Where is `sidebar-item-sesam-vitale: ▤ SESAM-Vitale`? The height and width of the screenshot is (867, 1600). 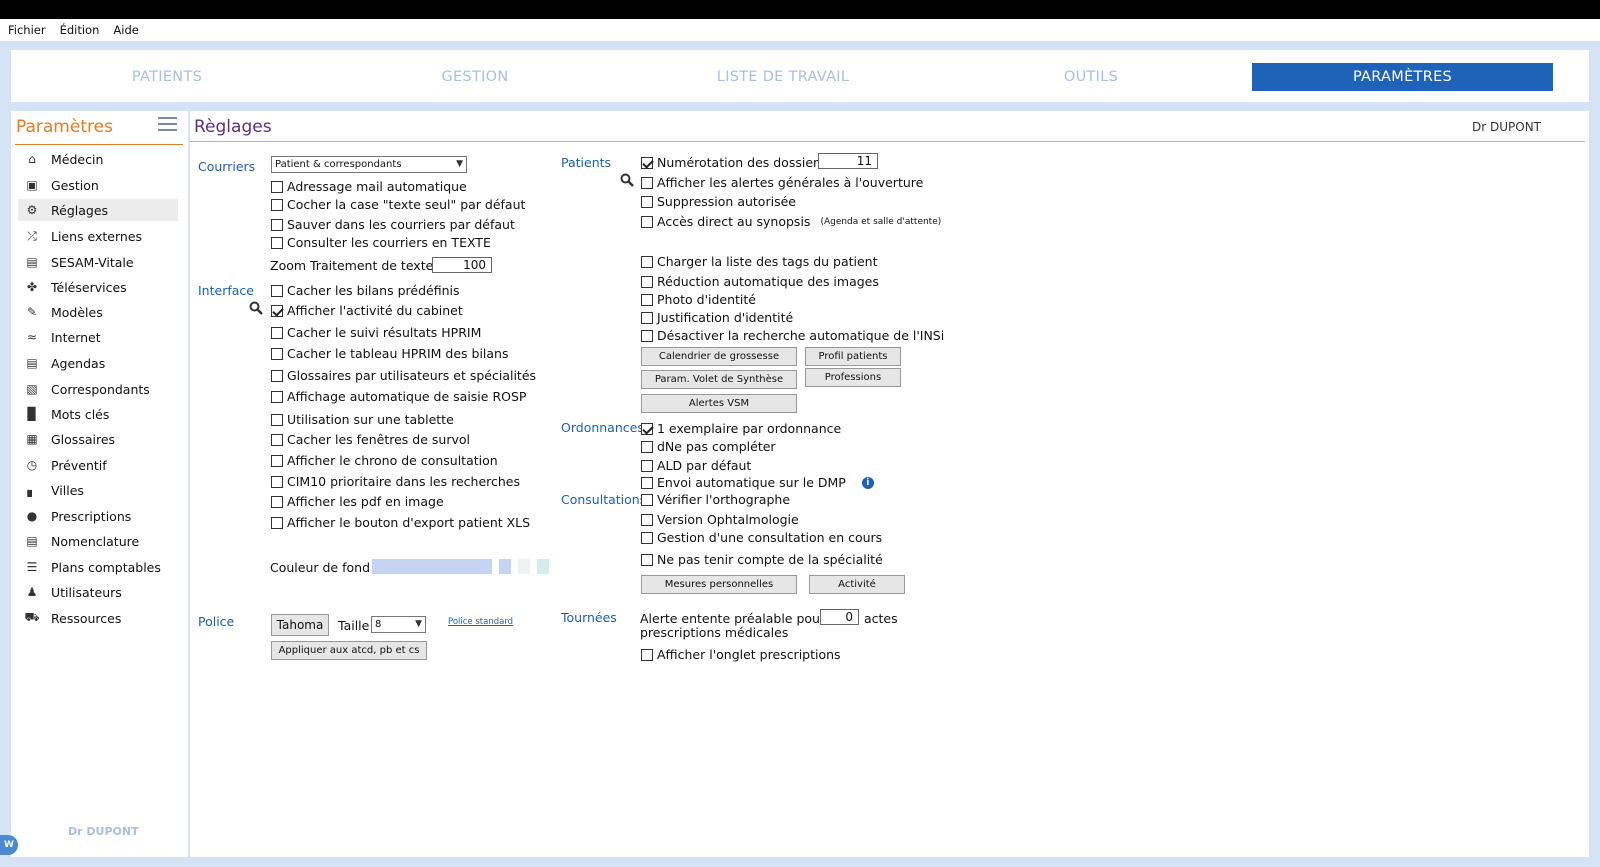
sidebar-item-sesam-vitale: ▤ SESAM-Vitale is located at coordinates (98, 262).